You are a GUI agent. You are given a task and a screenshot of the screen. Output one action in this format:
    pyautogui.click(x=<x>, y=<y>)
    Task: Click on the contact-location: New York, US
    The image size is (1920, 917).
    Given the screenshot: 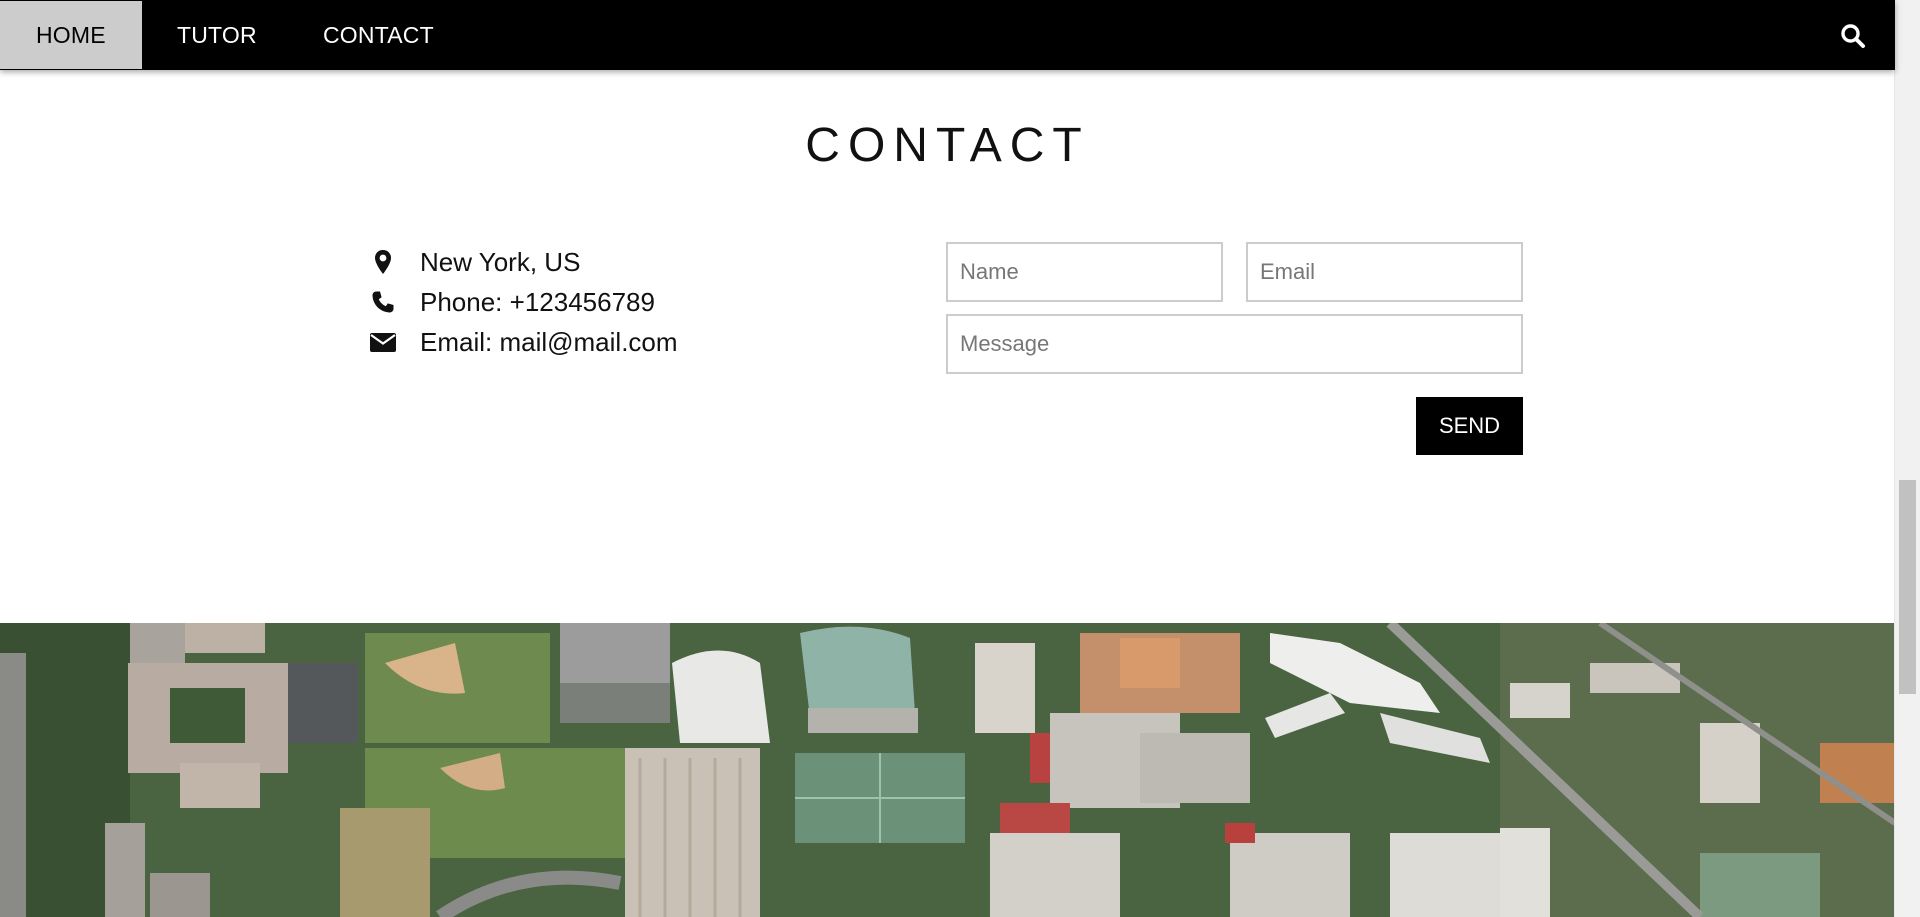 What is the action you would take?
    pyautogui.click(x=474, y=262)
    